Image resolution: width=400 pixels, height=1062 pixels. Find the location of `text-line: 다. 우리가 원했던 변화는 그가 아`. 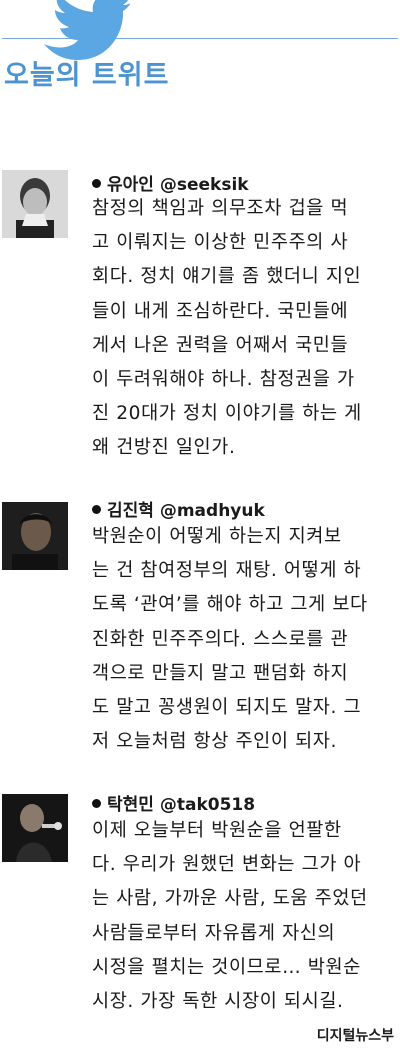

text-line: 다. 우리가 원했던 변화는 그가 아 is located at coordinates (227, 865).